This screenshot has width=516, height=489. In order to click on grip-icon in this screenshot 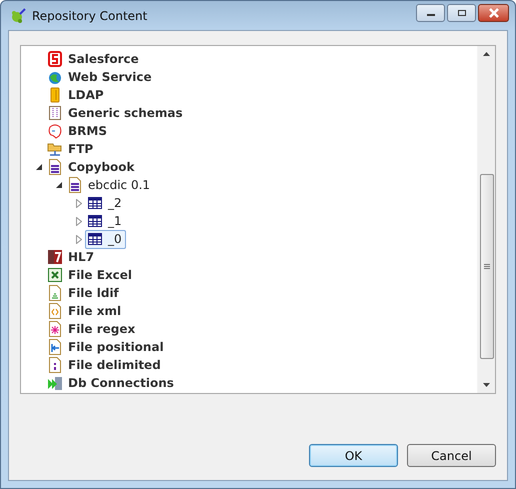, I will do `click(487, 267)`.